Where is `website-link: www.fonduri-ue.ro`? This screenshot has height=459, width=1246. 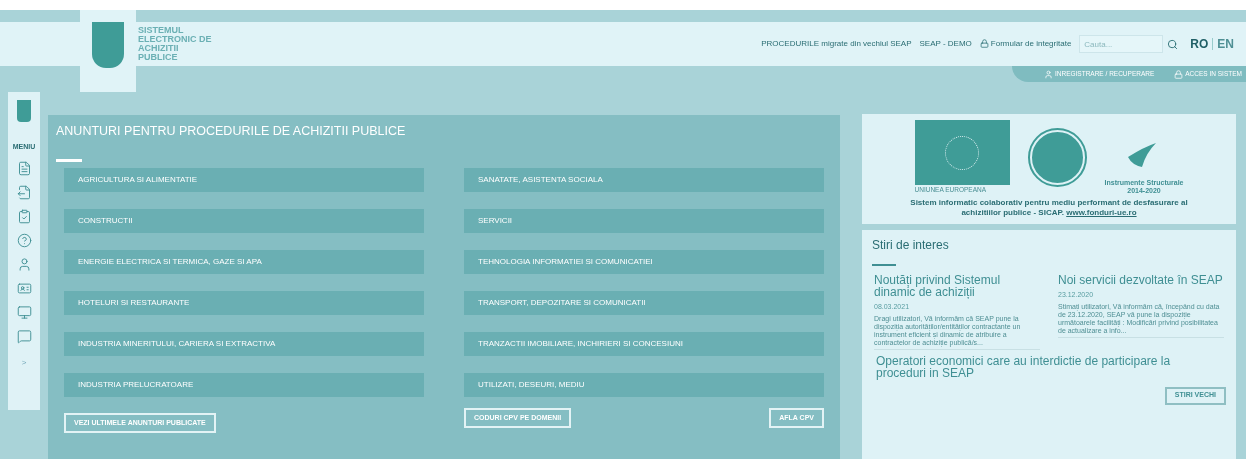 website-link: www.fonduri-ue.ro is located at coordinates (1101, 212).